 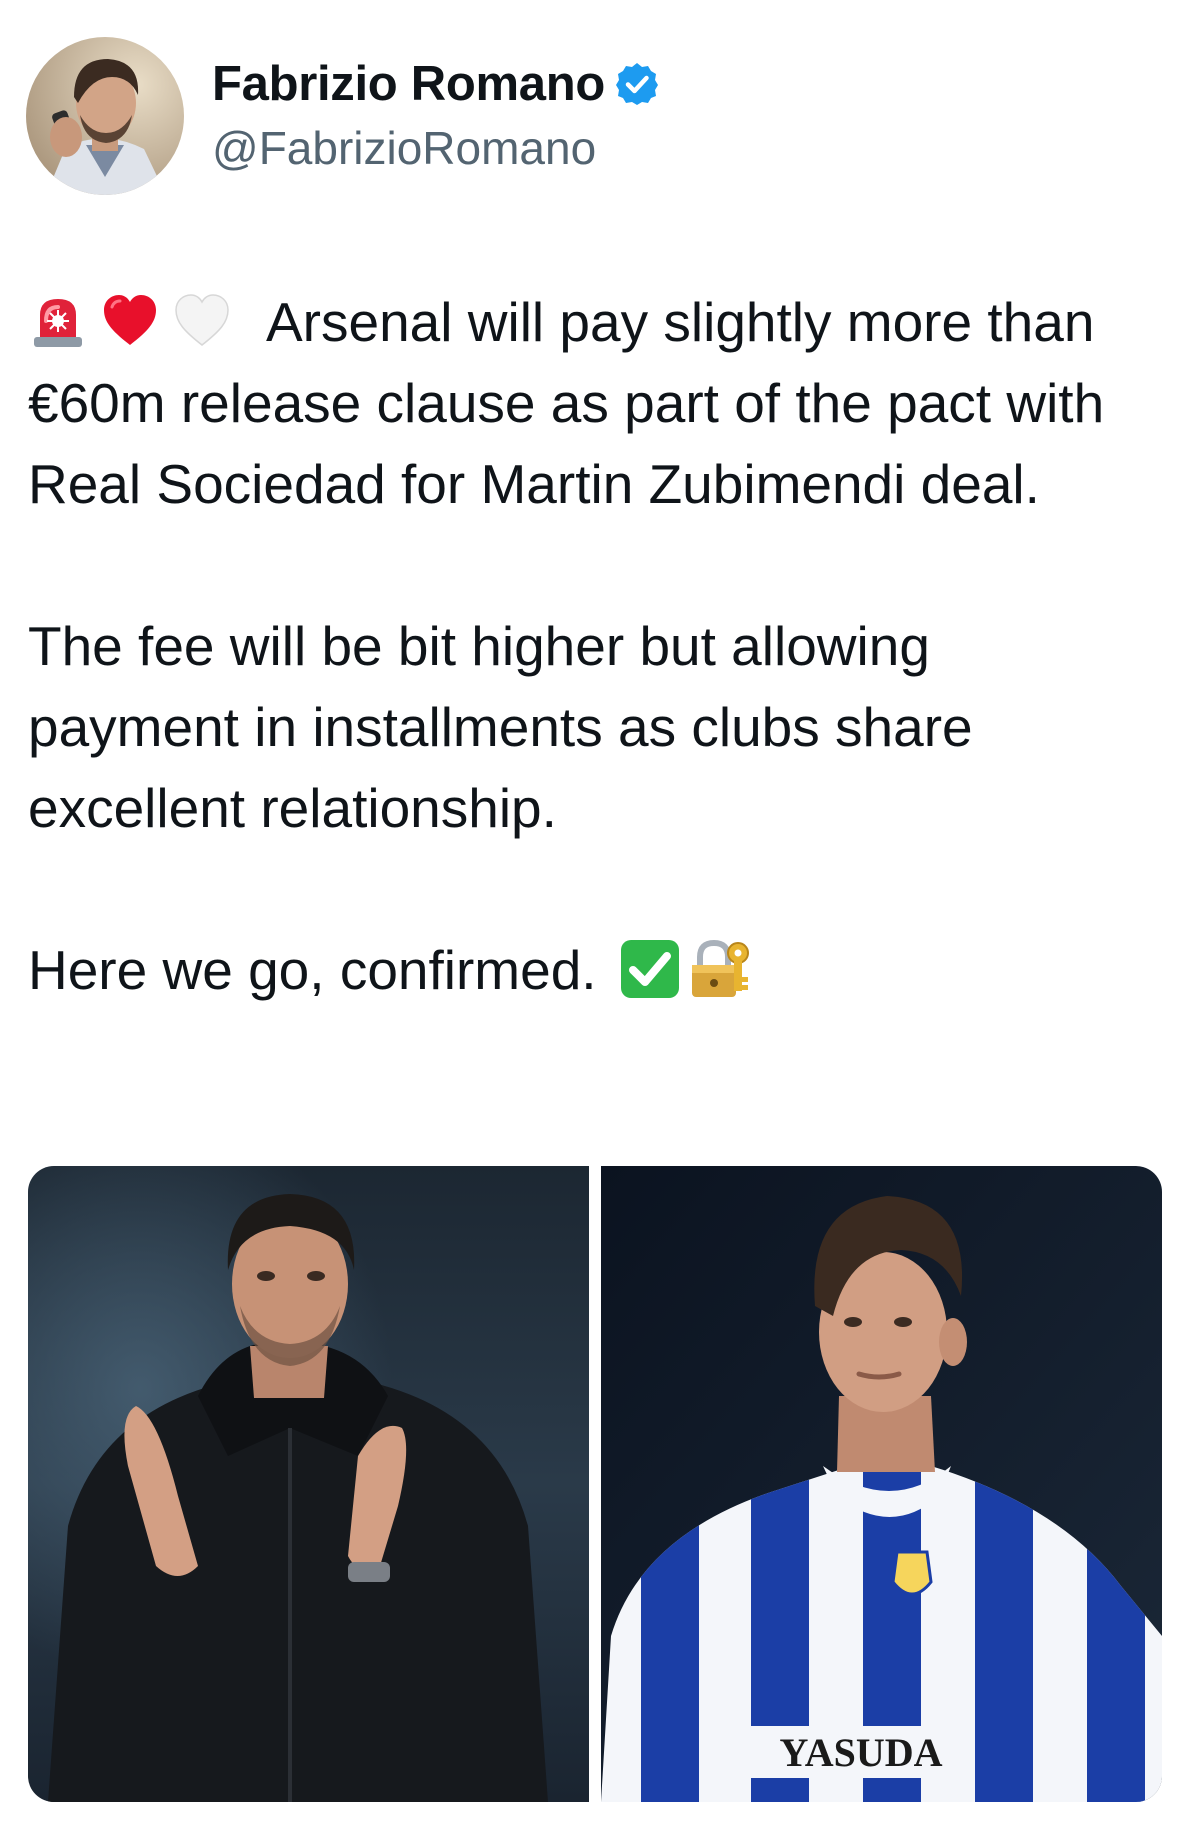 What do you see at coordinates (637, 84) in the screenshot?
I see `verified-badge-icon` at bounding box center [637, 84].